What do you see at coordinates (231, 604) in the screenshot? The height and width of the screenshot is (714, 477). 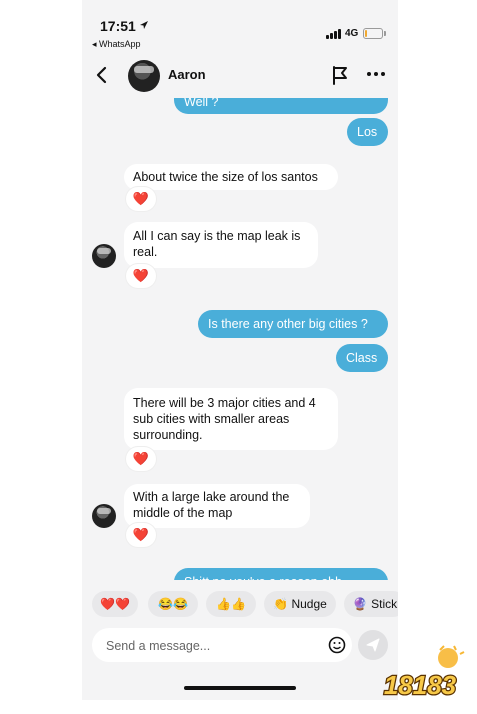 I see `quick-reply-thumbs-up: 👍👍` at bounding box center [231, 604].